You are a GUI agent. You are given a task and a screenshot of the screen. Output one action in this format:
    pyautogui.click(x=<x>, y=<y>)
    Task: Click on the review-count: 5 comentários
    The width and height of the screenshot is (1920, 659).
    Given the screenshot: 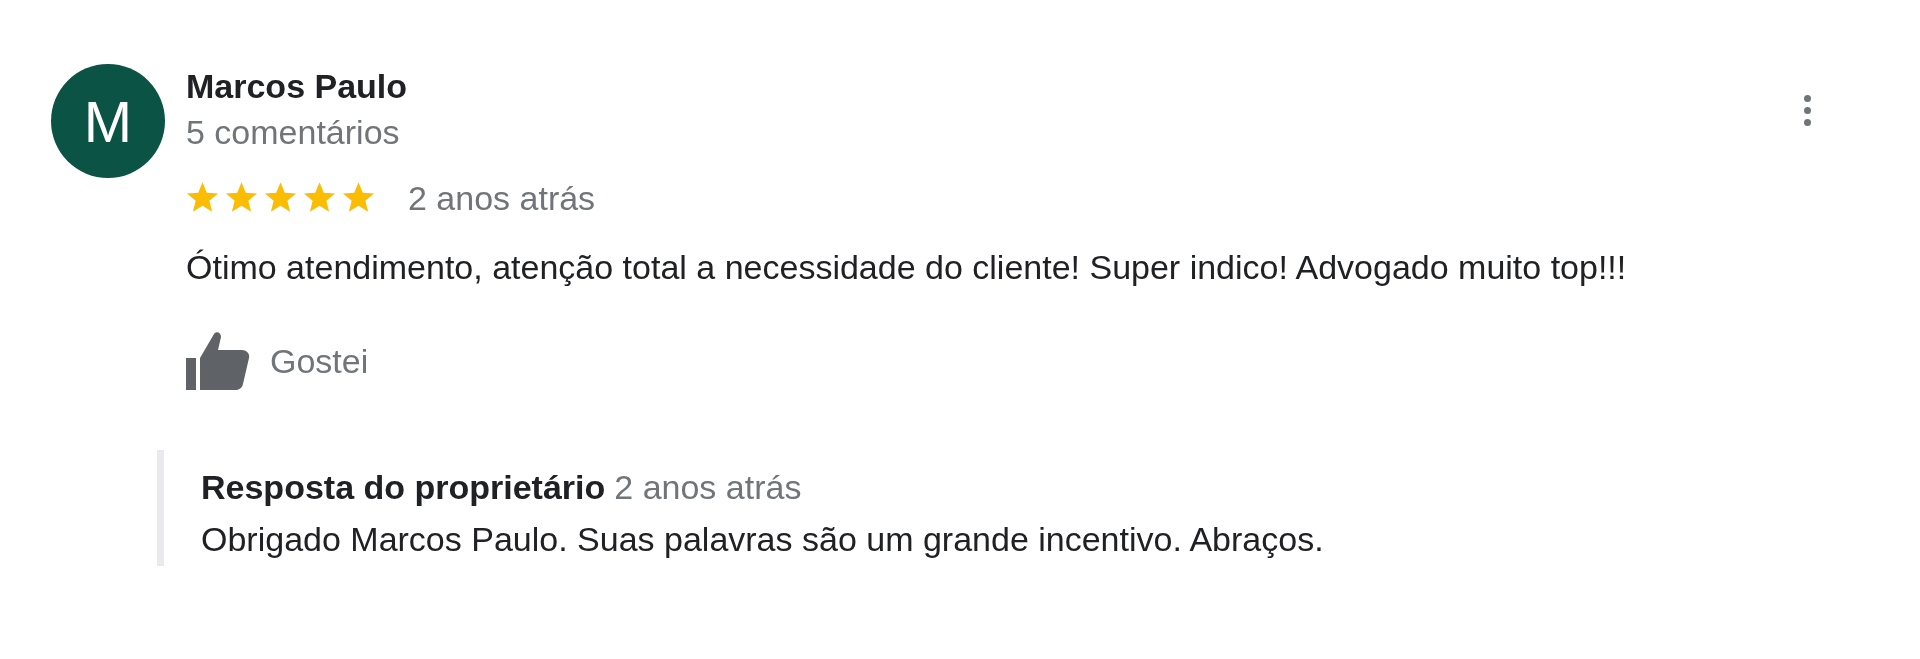 What is the action you would take?
    pyautogui.click(x=293, y=132)
    